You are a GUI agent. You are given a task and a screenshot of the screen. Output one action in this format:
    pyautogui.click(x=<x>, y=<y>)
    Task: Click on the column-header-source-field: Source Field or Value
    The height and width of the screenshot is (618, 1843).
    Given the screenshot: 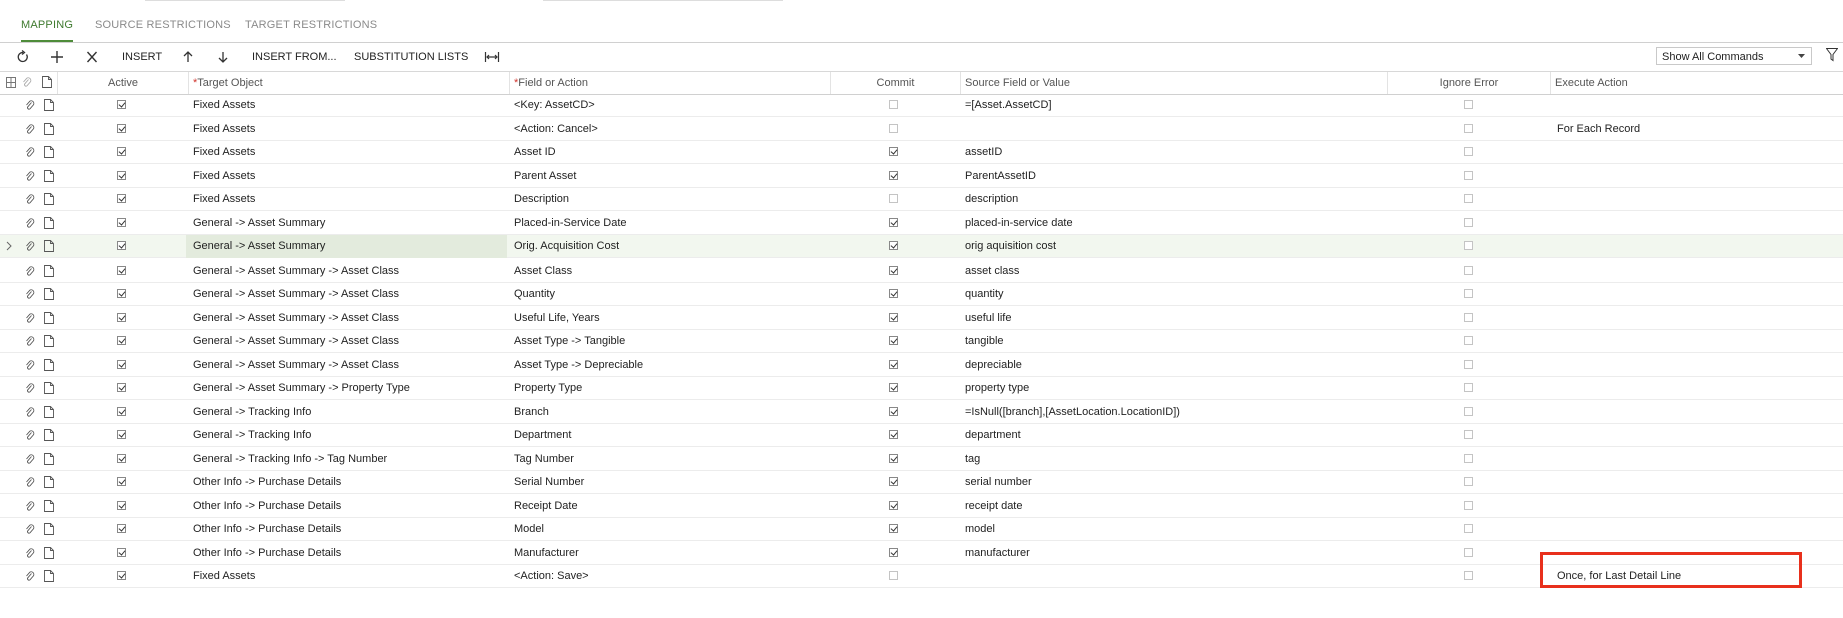 What is the action you would take?
    pyautogui.click(x=1173, y=83)
    